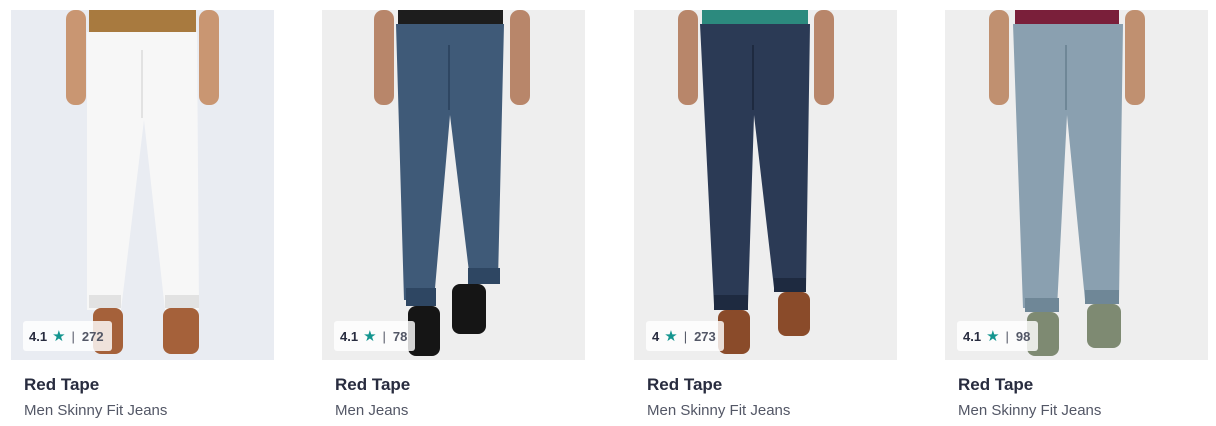  Describe the element at coordinates (92, 336) in the screenshot. I see `rating-count: 272` at that location.